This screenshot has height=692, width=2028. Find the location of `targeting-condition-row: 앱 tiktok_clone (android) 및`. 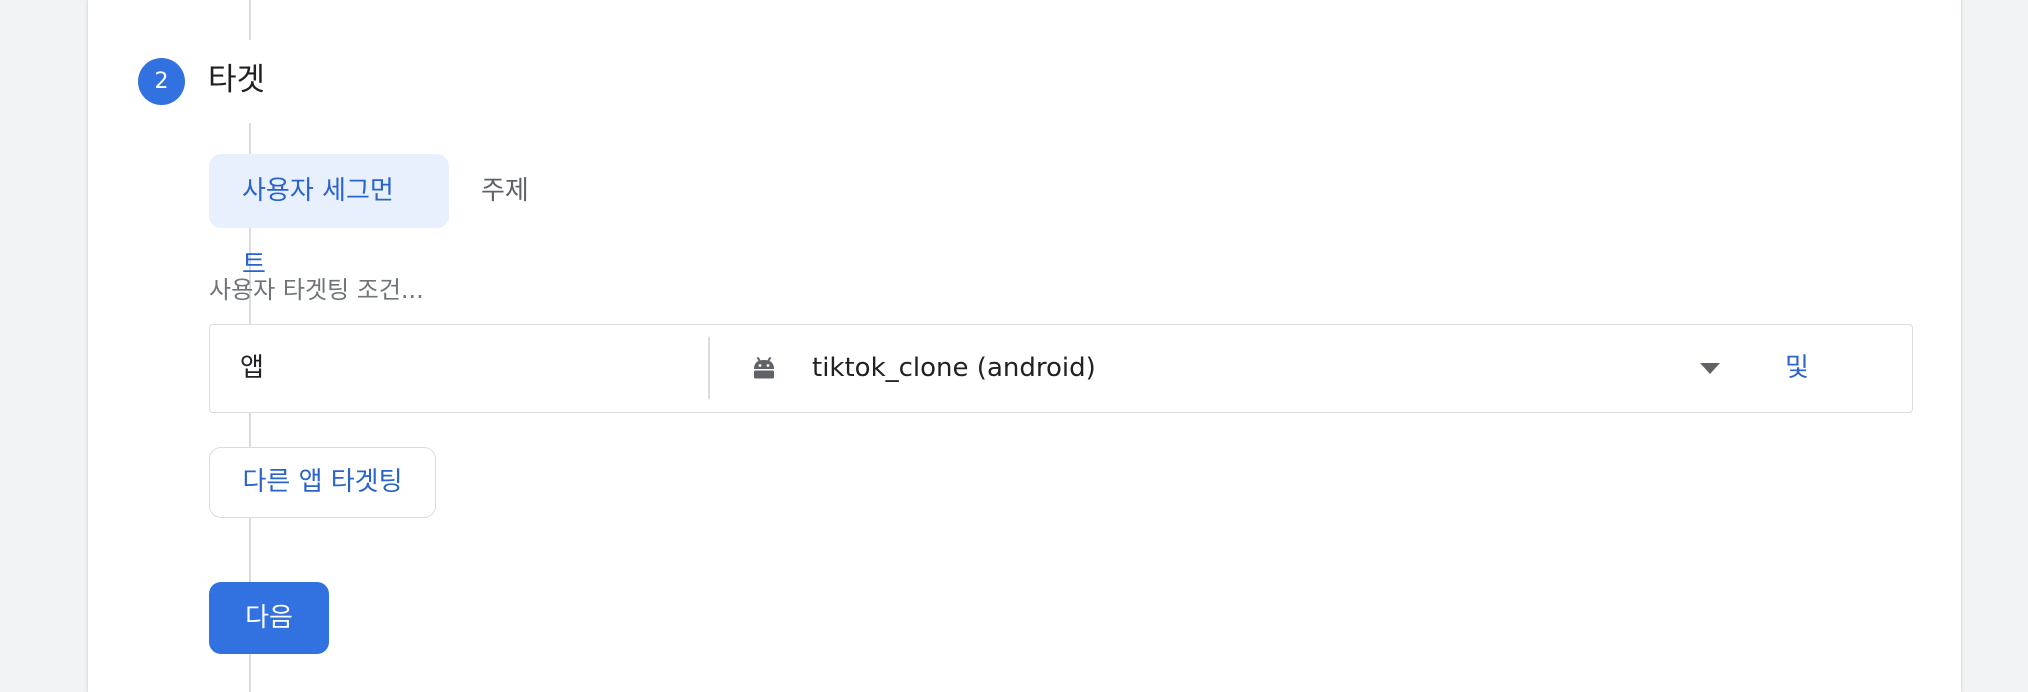

targeting-condition-row: 앱 tiktok_clone (android) 및 is located at coordinates (1061, 368).